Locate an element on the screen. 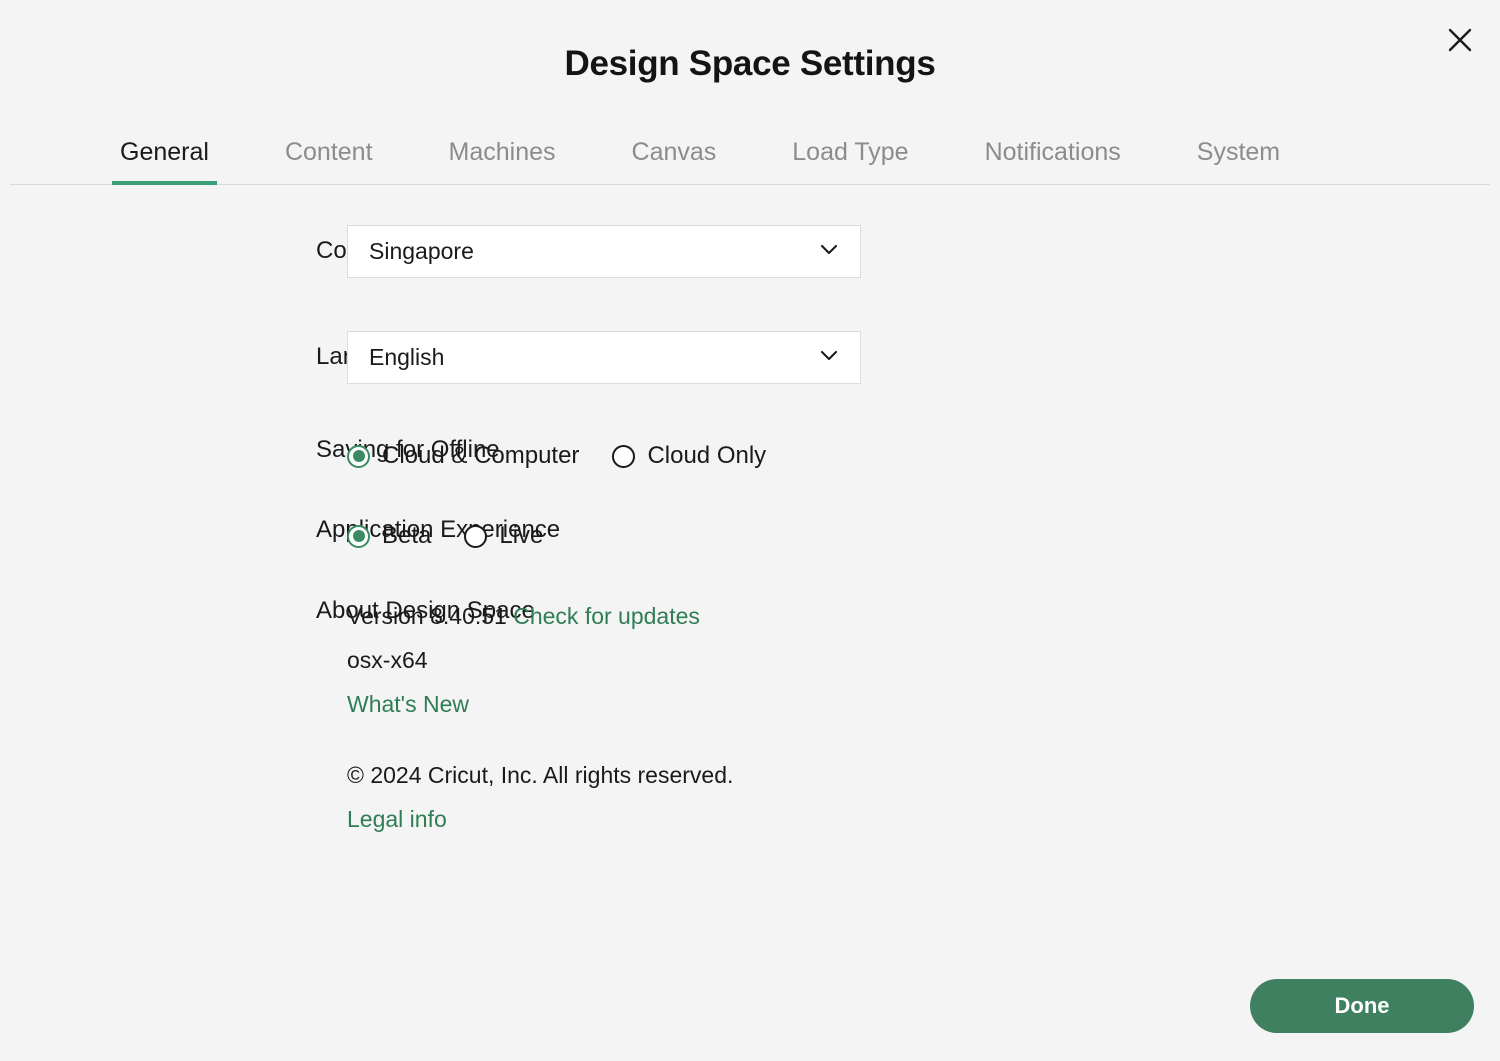 The image size is (1500, 1061). application-experience-radio-group: Beta Live is located at coordinates (923, 533).